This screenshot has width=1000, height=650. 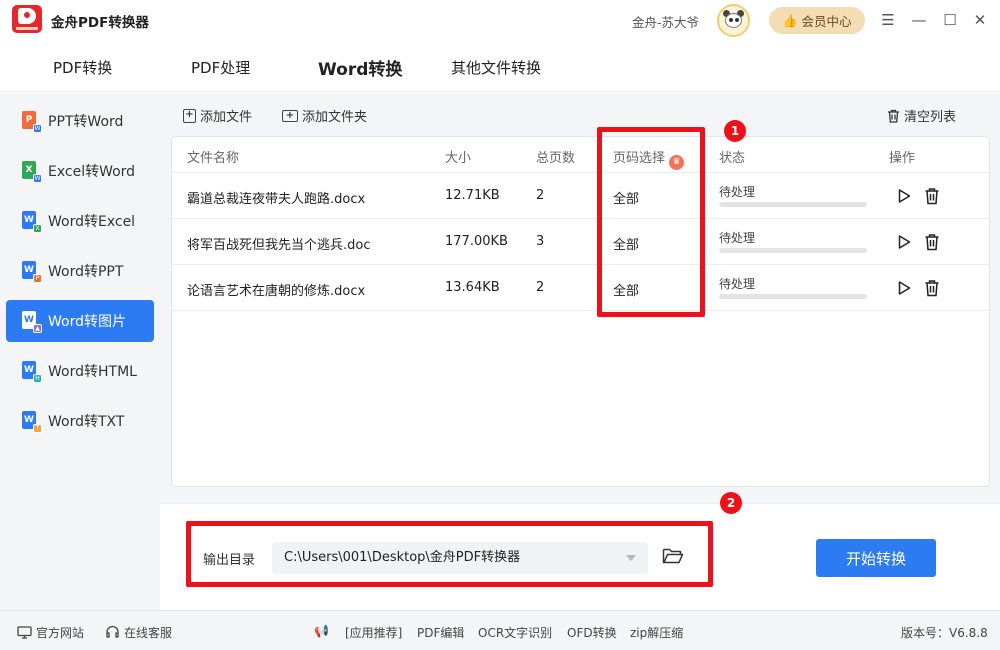 What do you see at coordinates (919, 20) in the screenshot?
I see `minimize-icon: —` at bounding box center [919, 20].